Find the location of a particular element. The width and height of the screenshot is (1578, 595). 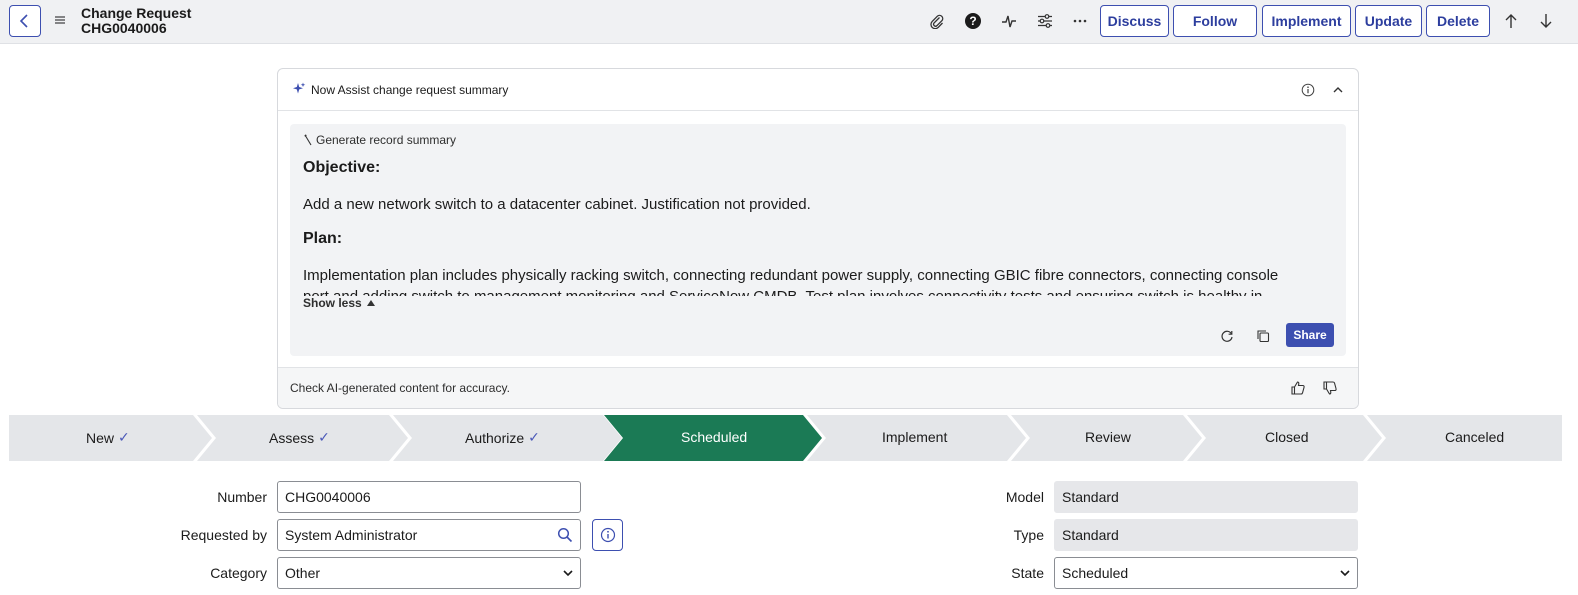

thumbs-up-icon is located at coordinates (1298, 388).